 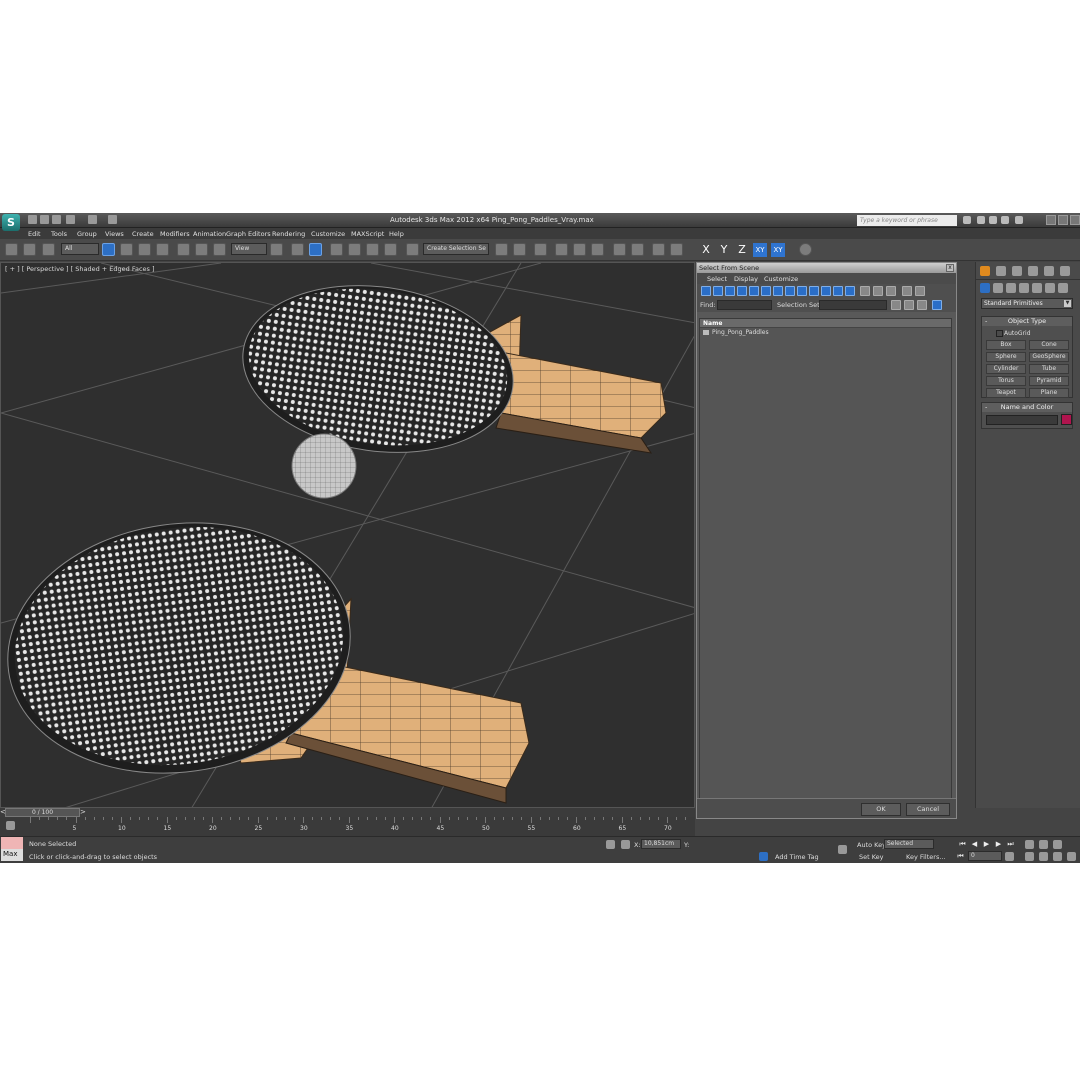 What do you see at coordinates (985, 288) in the screenshot?
I see `geometry-icon` at bounding box center [985, 288].